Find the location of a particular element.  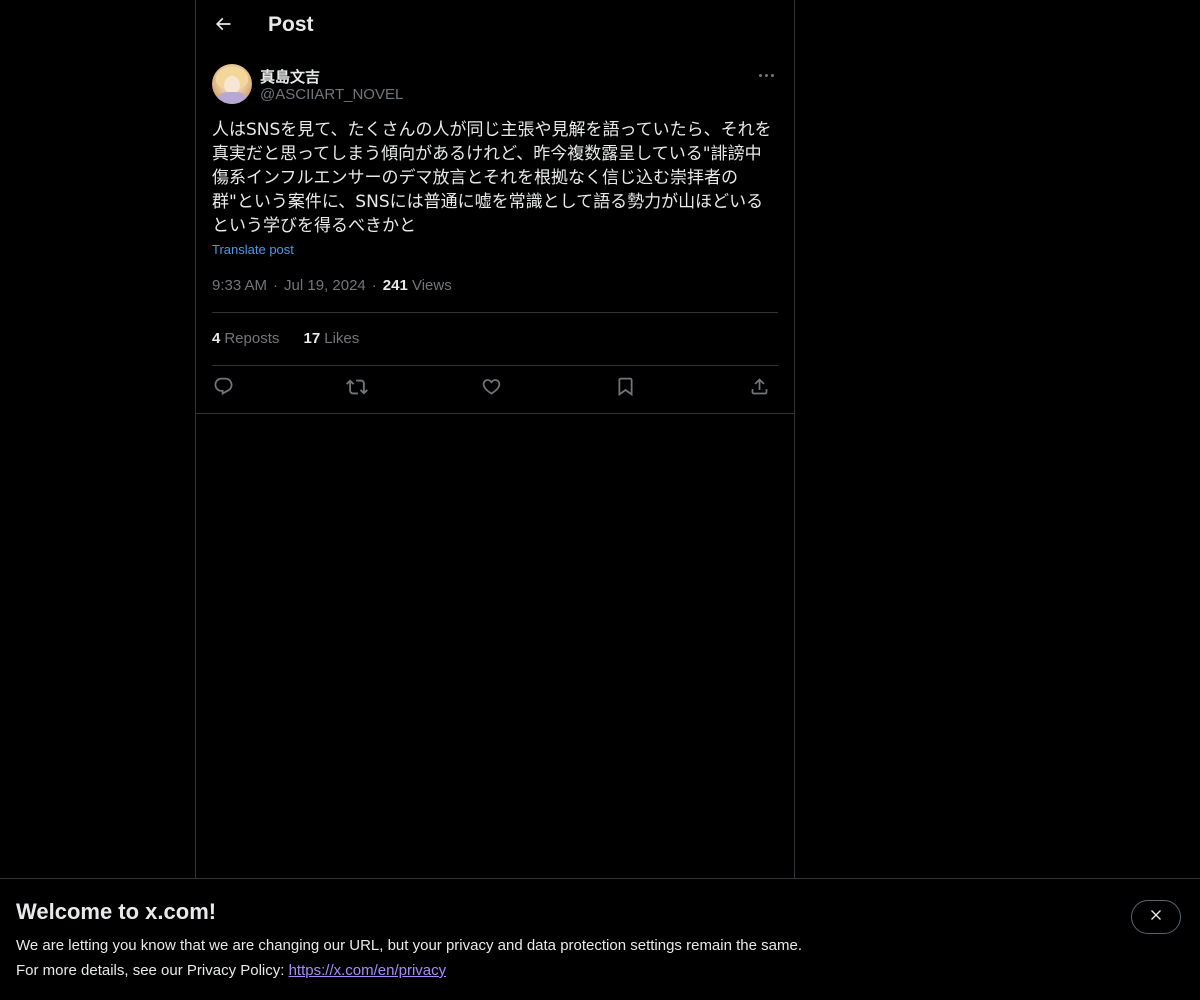

more-button is located at coordinates (766, 75).